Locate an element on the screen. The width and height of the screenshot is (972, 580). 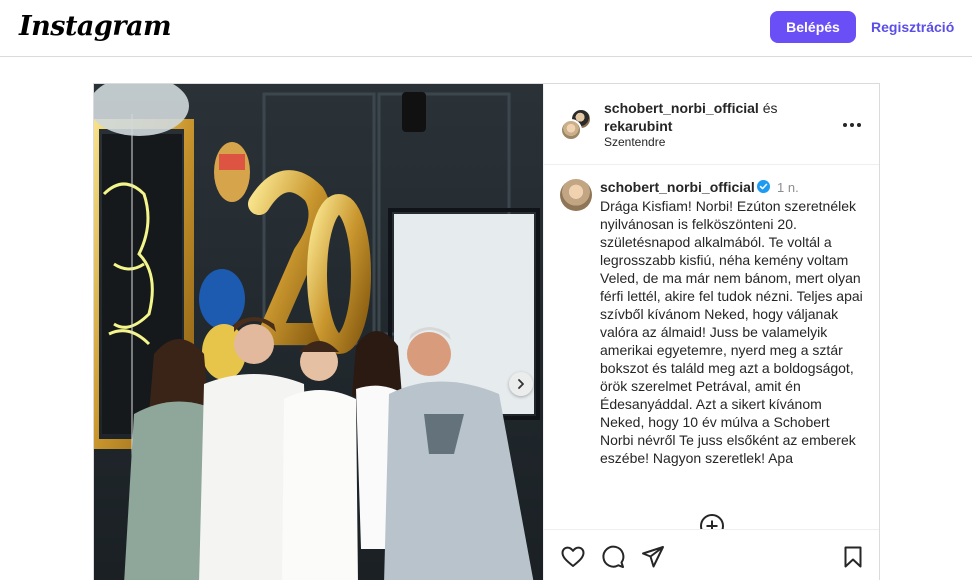
collab-avatars is located at coordinates (577, 125).